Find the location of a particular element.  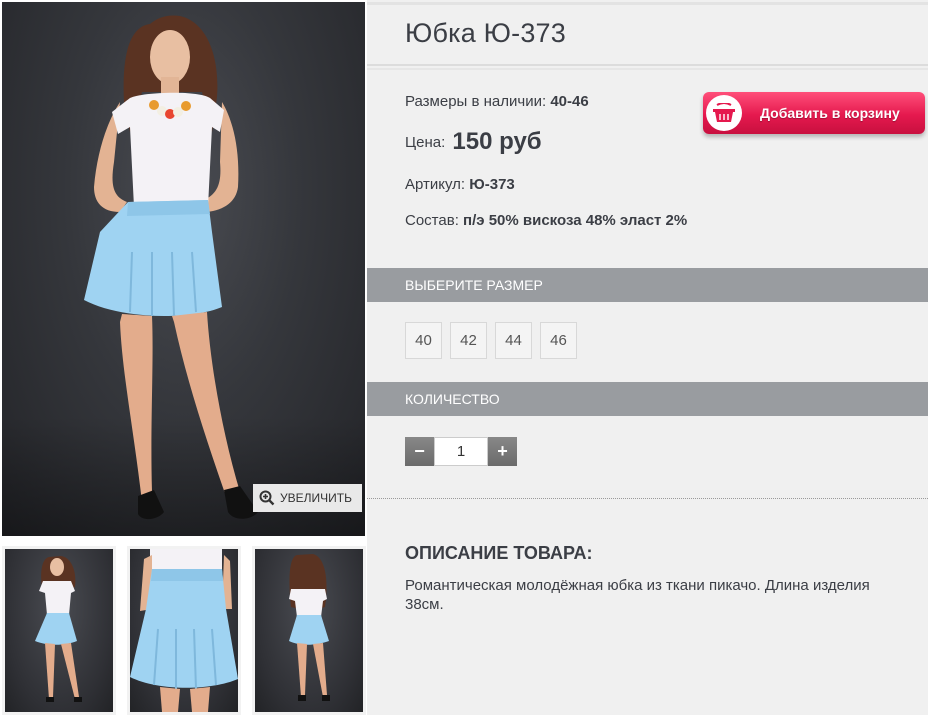

description-title: ОПИСАНИЕ ТОВАРА: is located at coordinates (499, 553).